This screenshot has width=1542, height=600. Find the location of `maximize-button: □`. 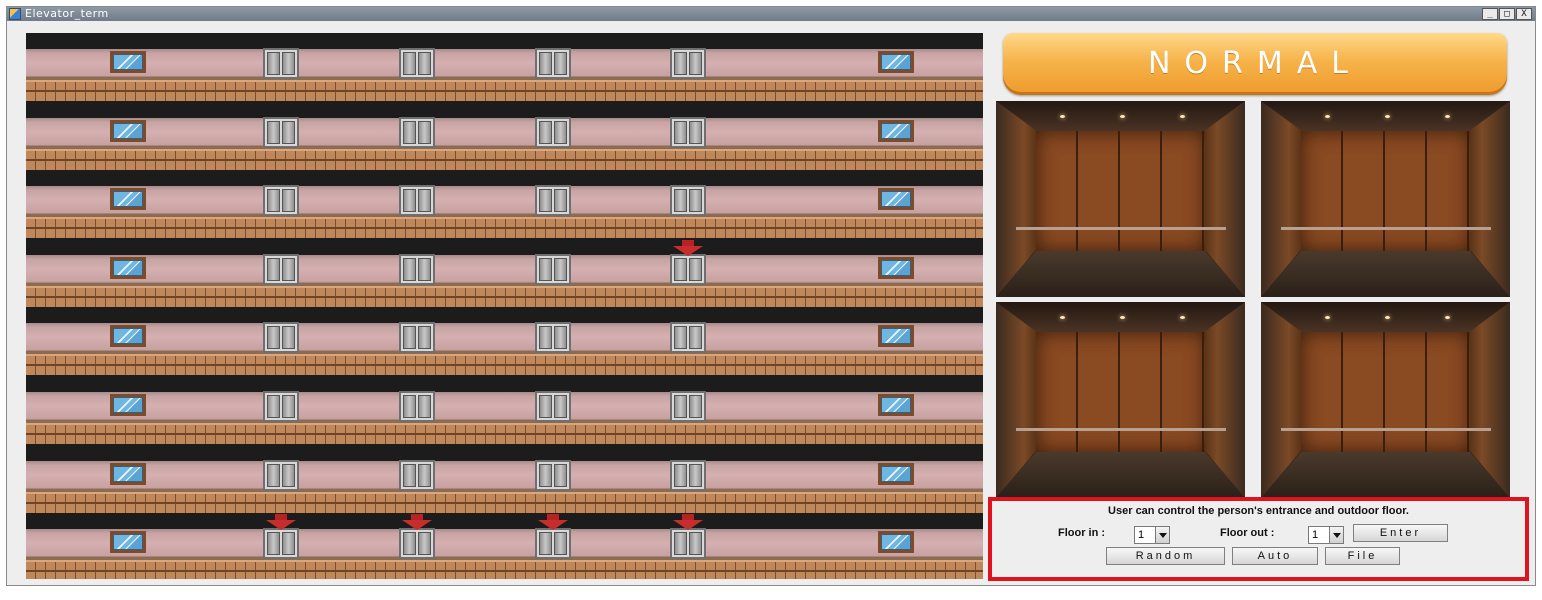

maximize-button: □ is located at coordinates (1507, 14).